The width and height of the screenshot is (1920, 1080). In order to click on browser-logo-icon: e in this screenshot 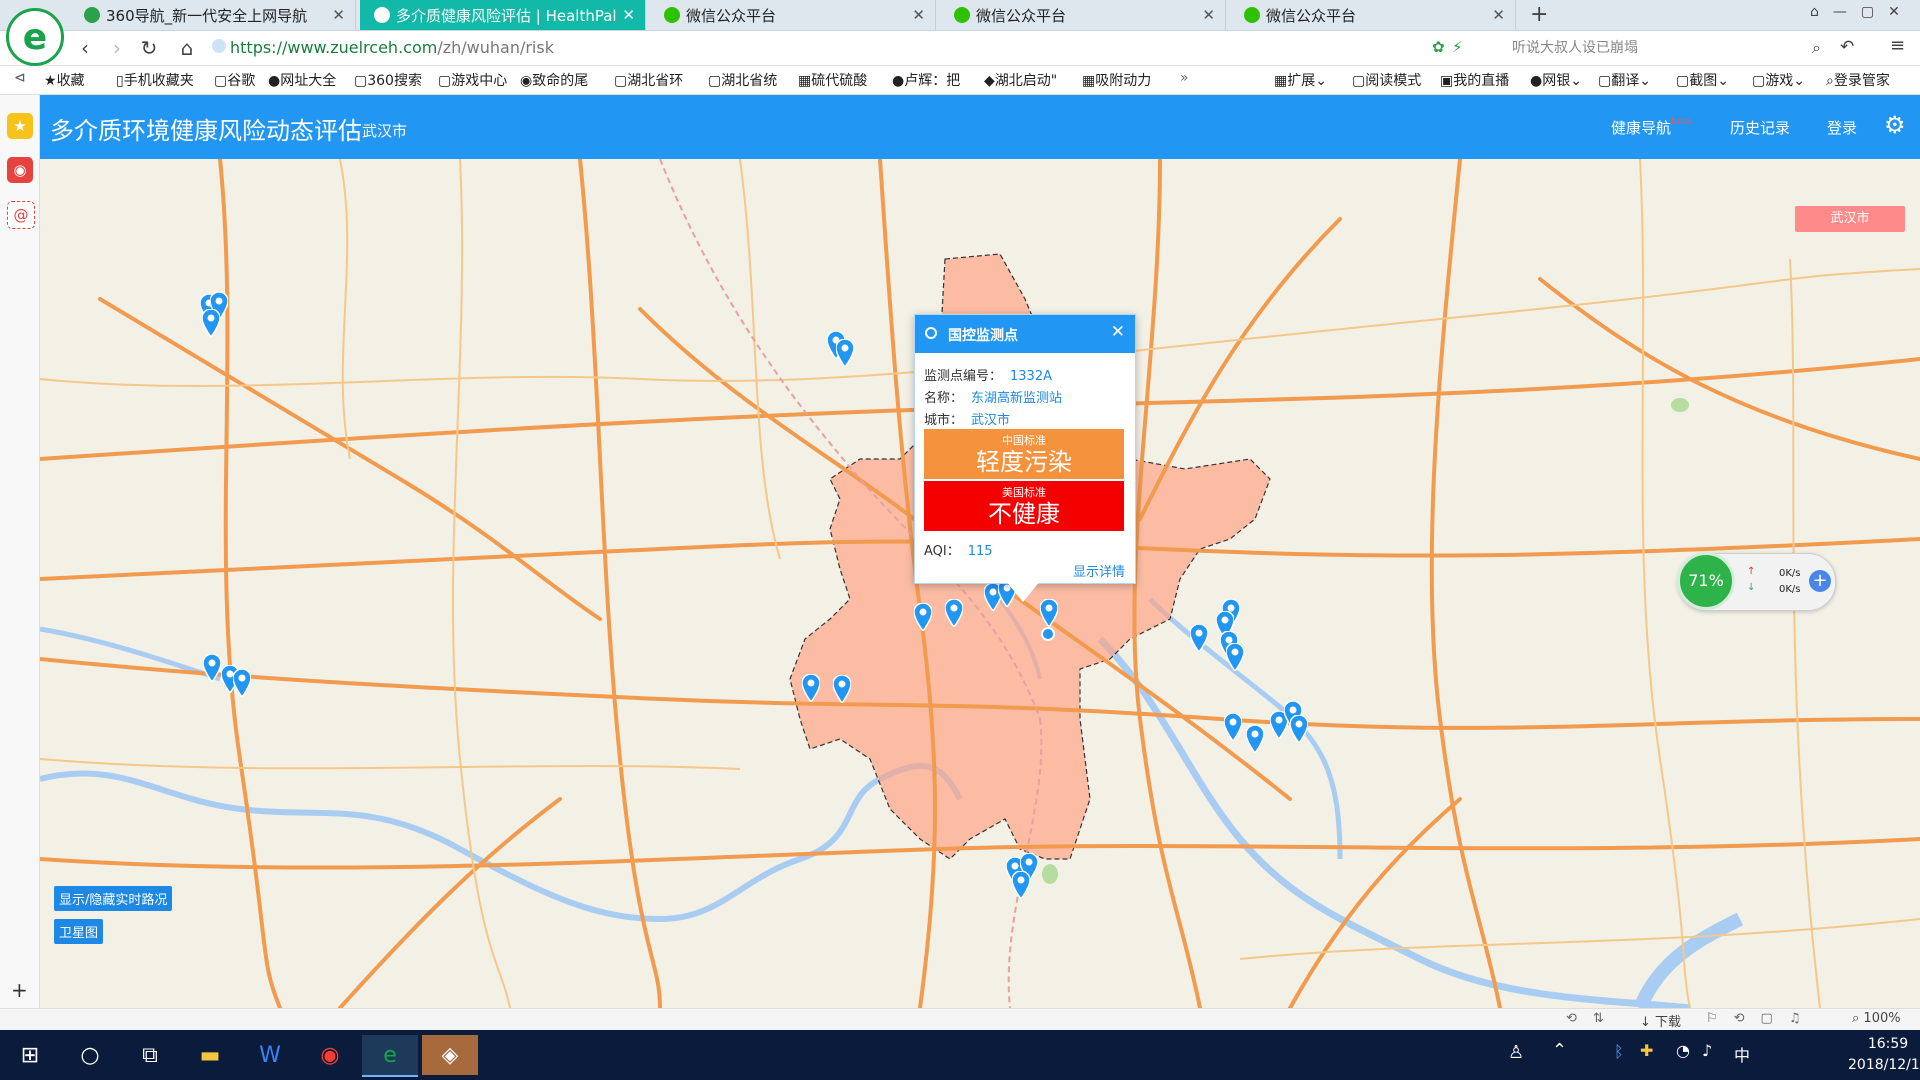, I will do `click(35, 37)`.